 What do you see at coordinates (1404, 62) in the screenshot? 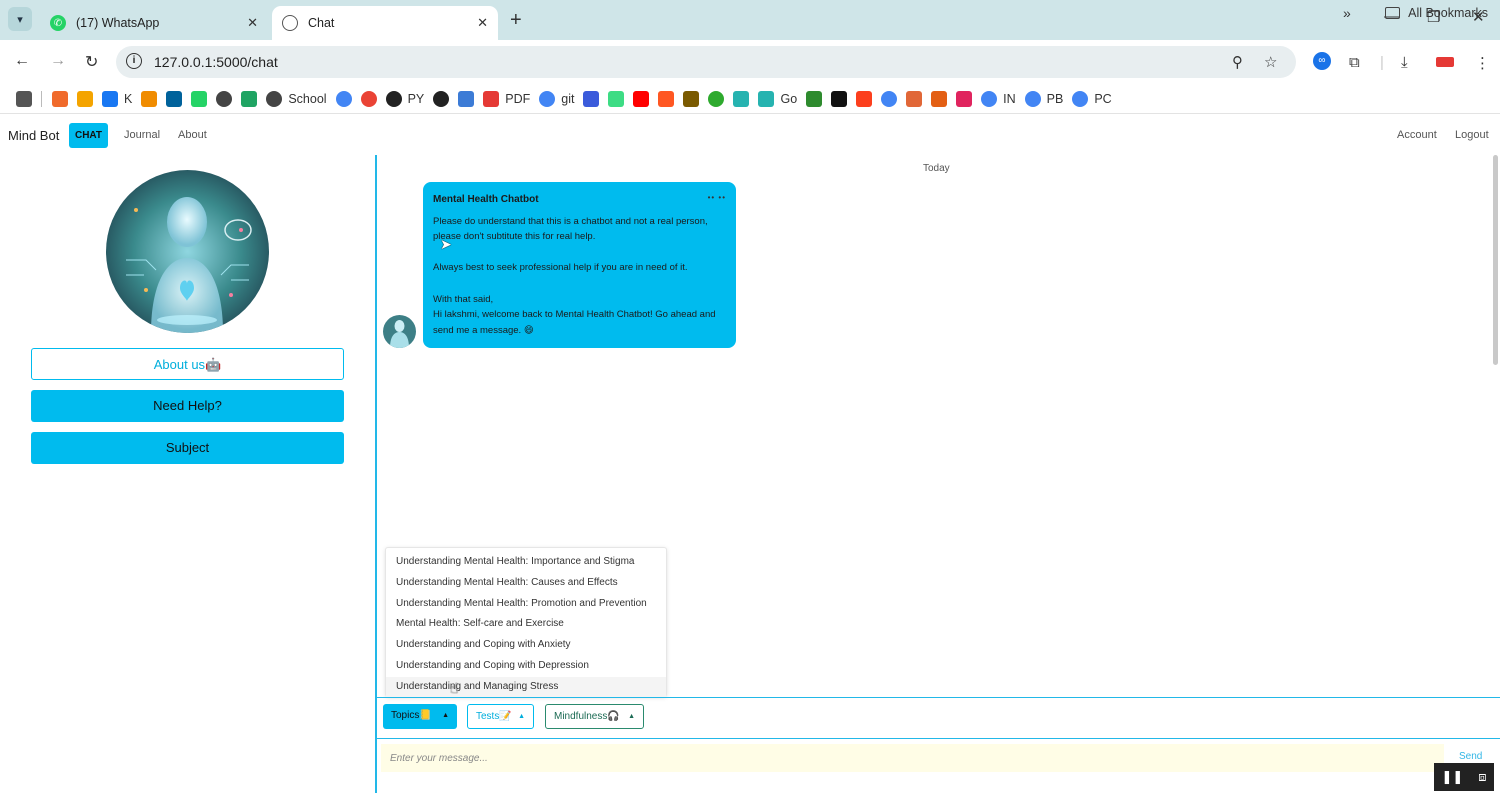
I see `download-icon: ⤓` at bounding box center [1404, 62].